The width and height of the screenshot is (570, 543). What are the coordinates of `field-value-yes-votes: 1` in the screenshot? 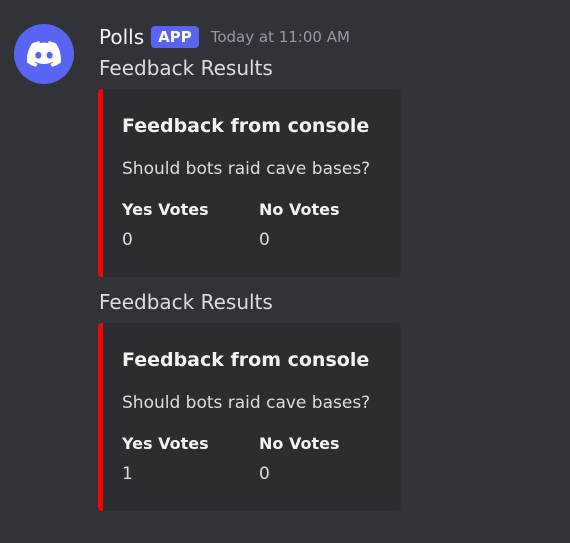 It's located at (127, 474).